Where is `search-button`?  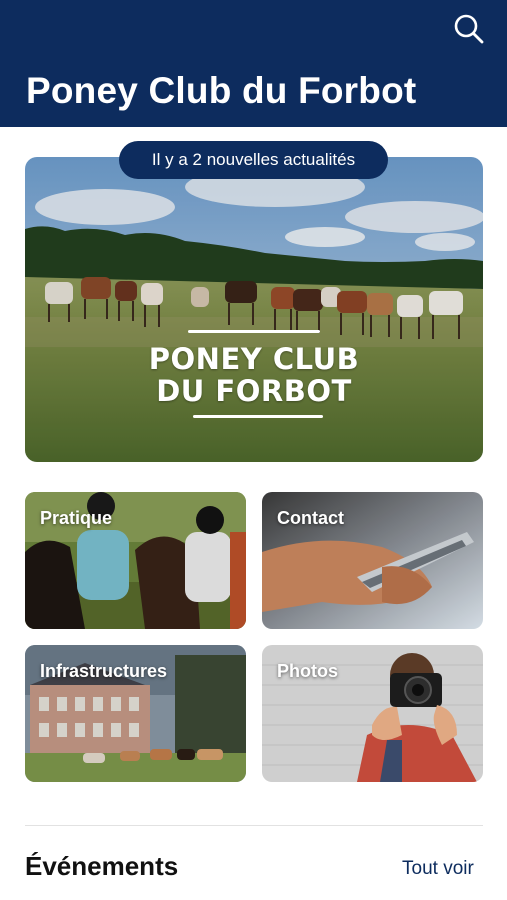 search-button is located at coordinates (469, 29).